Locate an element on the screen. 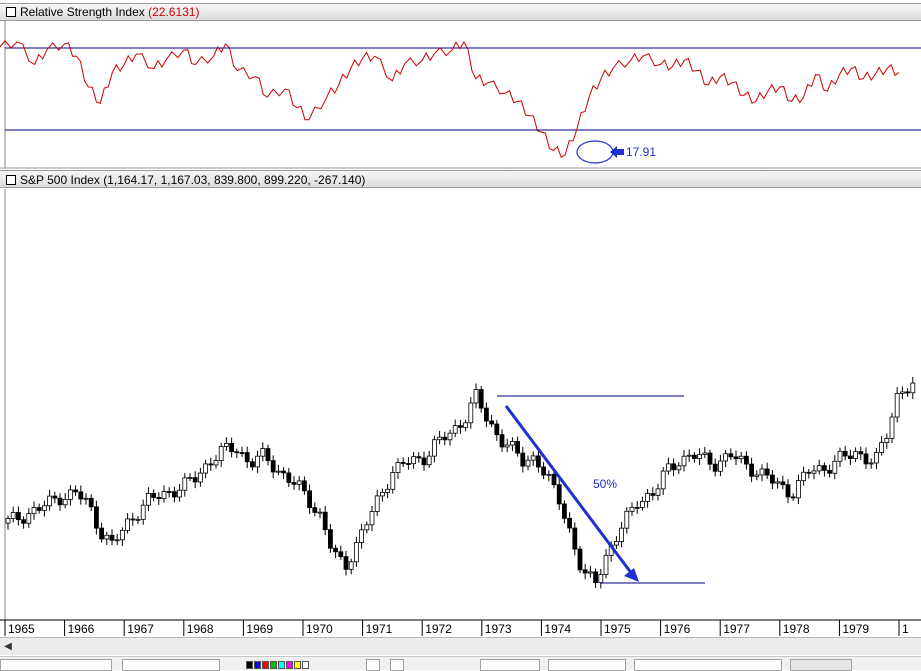  x-axis-tick-label: 1970 is located at coordinates (319, 629).